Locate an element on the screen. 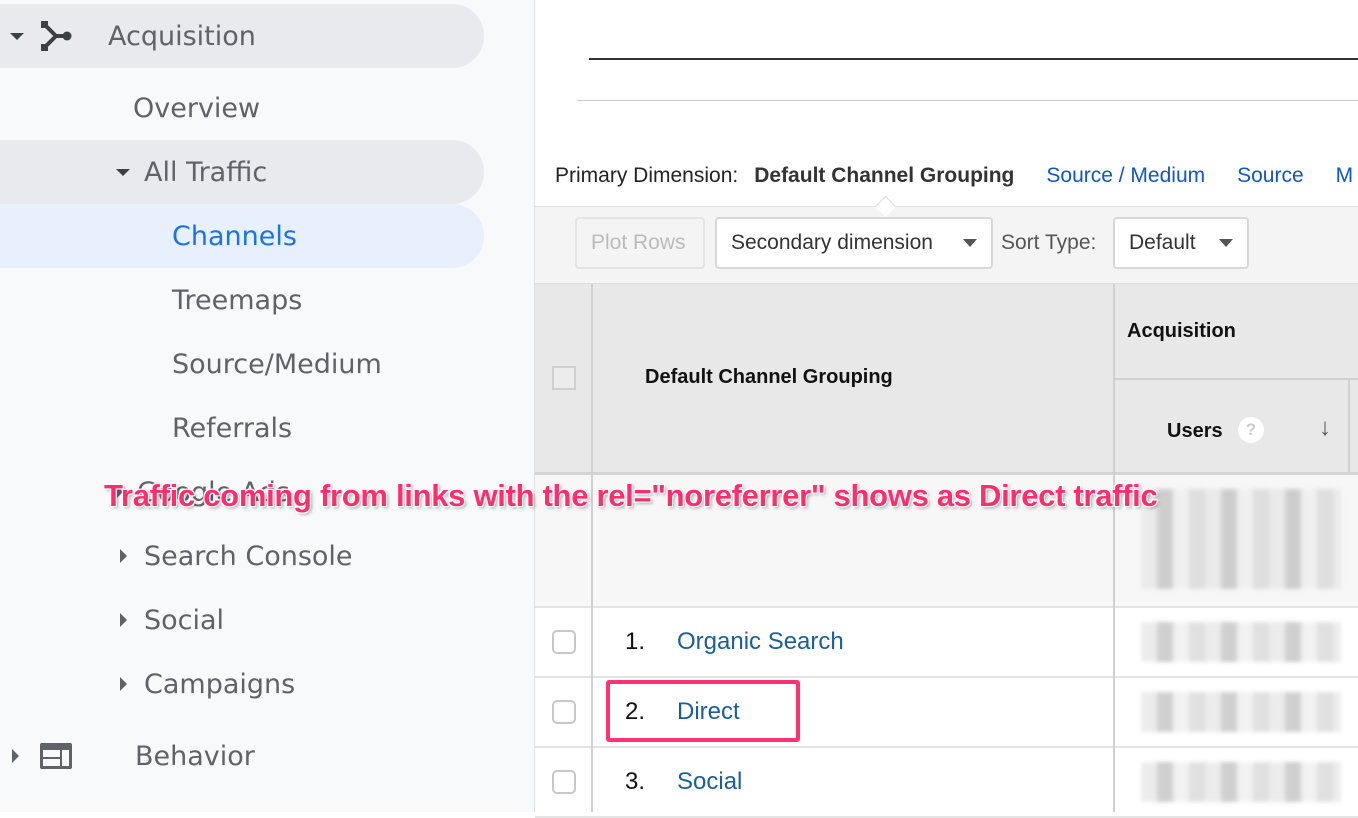 The height and width of the screenshot is (818, 1358). nav-channels: Channels is located at coordinates (242, 236).